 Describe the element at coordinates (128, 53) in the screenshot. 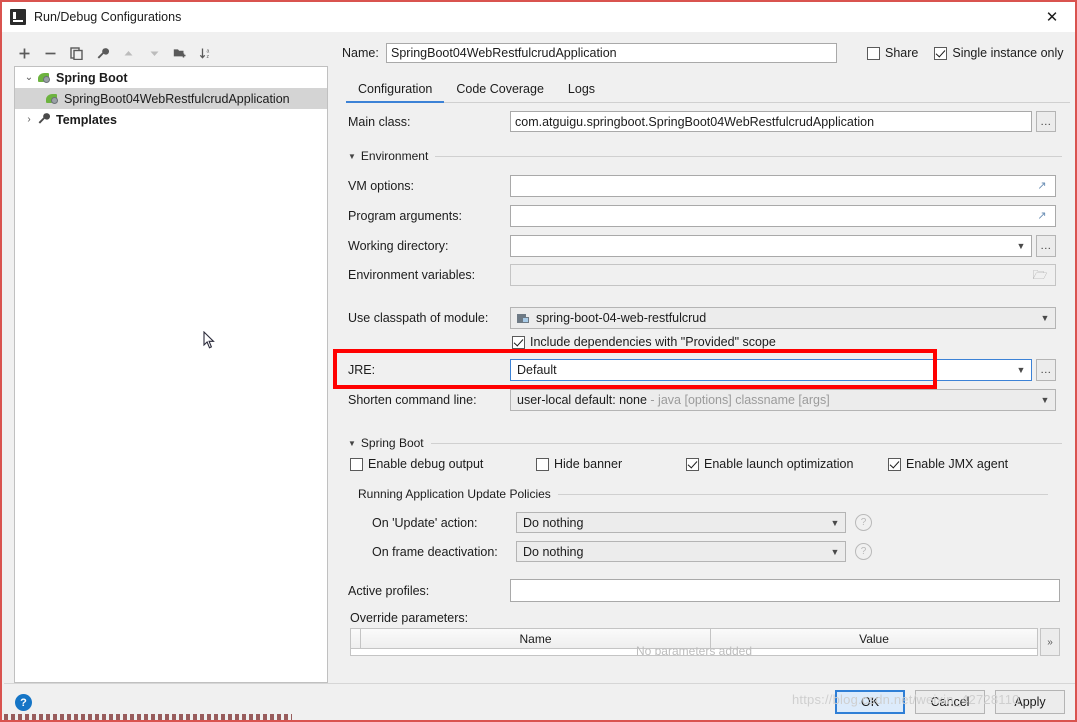

I see `move-up-button` at that location.